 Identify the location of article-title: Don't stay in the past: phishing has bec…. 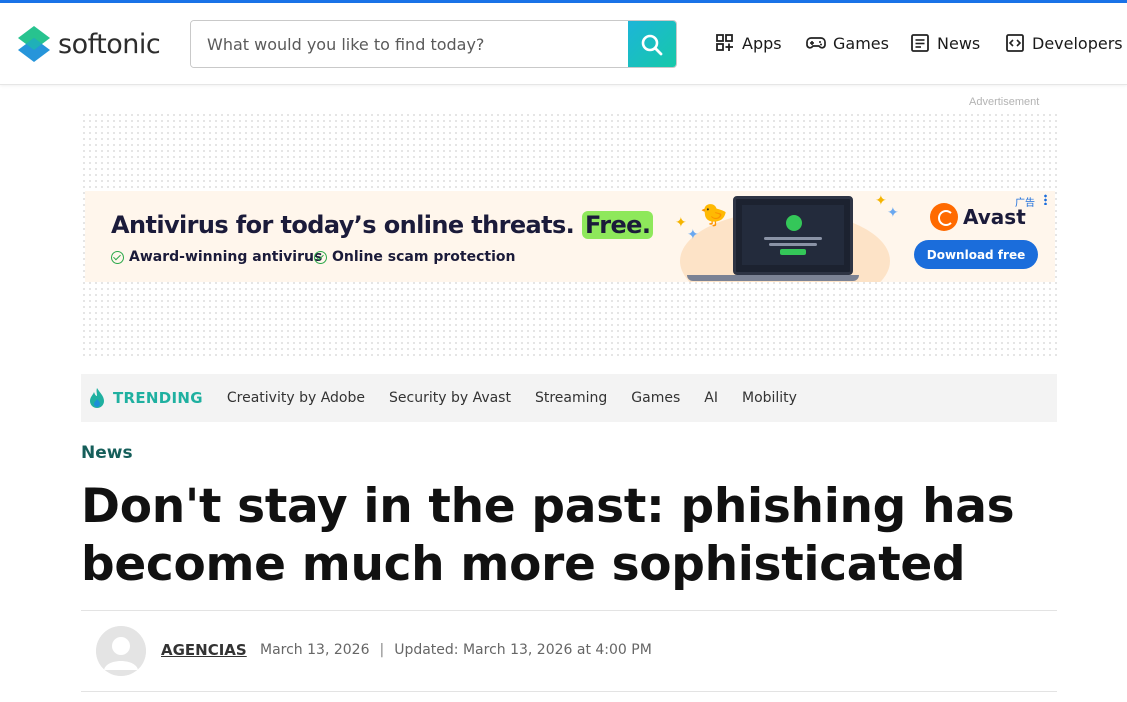
(548, 535).